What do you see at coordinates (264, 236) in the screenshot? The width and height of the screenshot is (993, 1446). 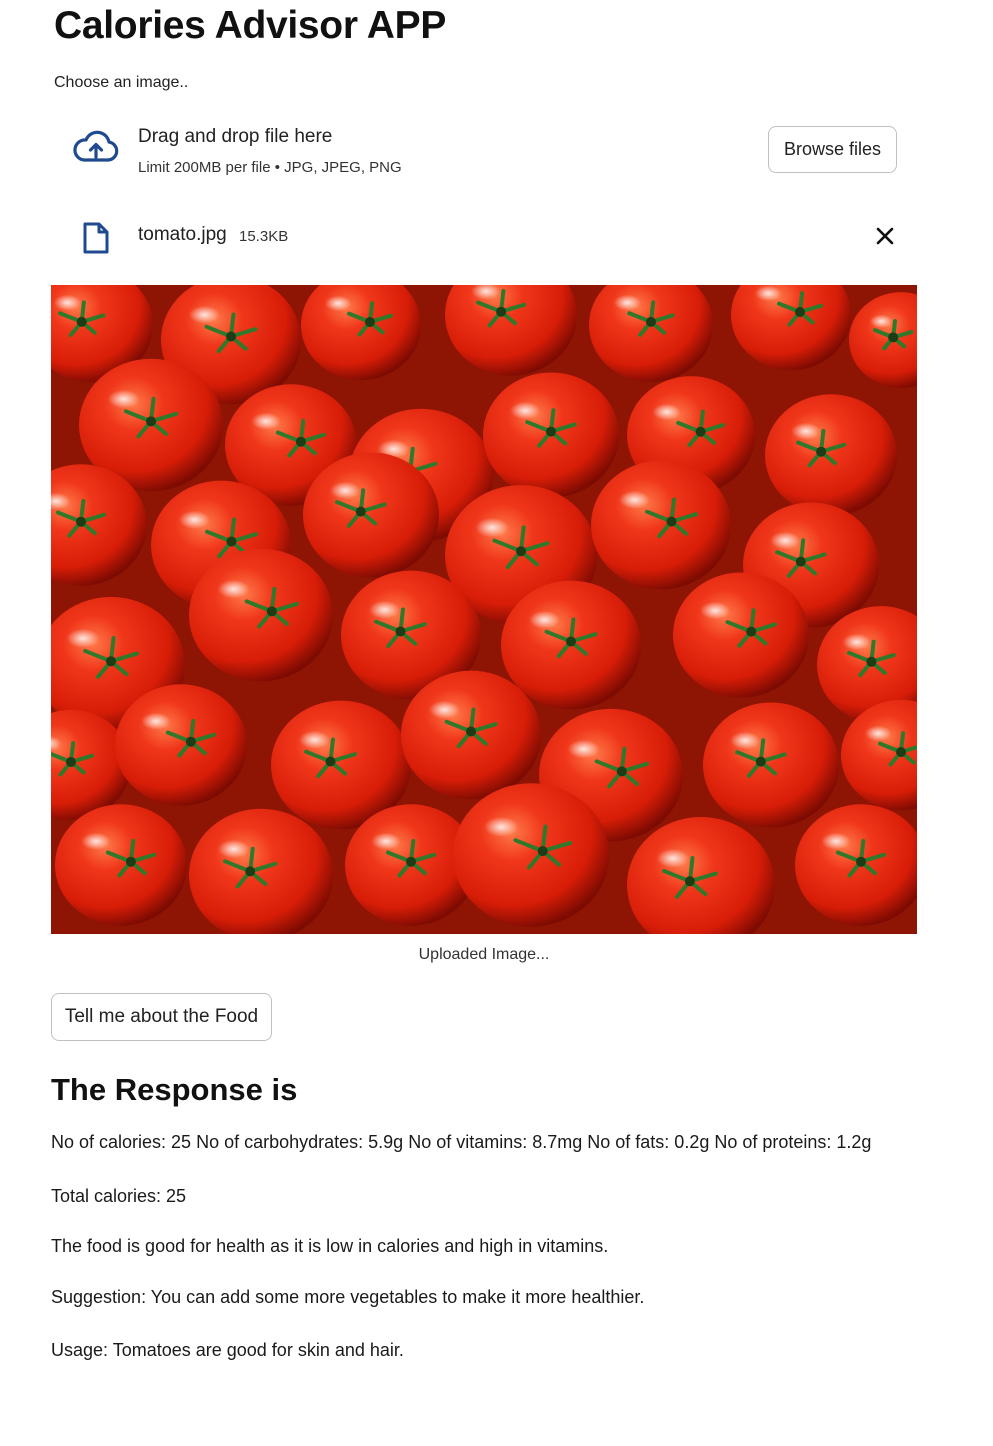 I see `file-size: 15.3KB` at bounding box center [264, 236].